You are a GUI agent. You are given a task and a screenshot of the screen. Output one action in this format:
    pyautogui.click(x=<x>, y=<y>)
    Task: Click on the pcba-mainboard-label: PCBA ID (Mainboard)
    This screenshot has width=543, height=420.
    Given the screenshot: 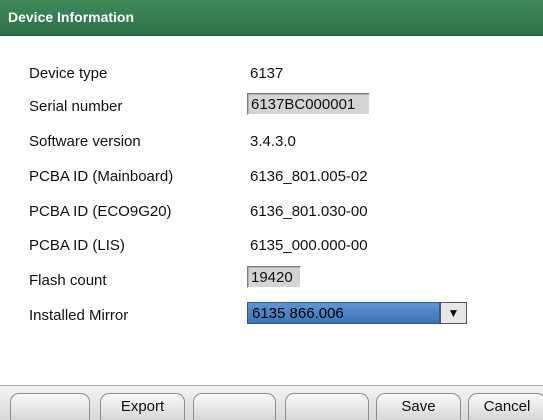 What is the action you would take?
    pyautogui.click(x=101, y=176)
    